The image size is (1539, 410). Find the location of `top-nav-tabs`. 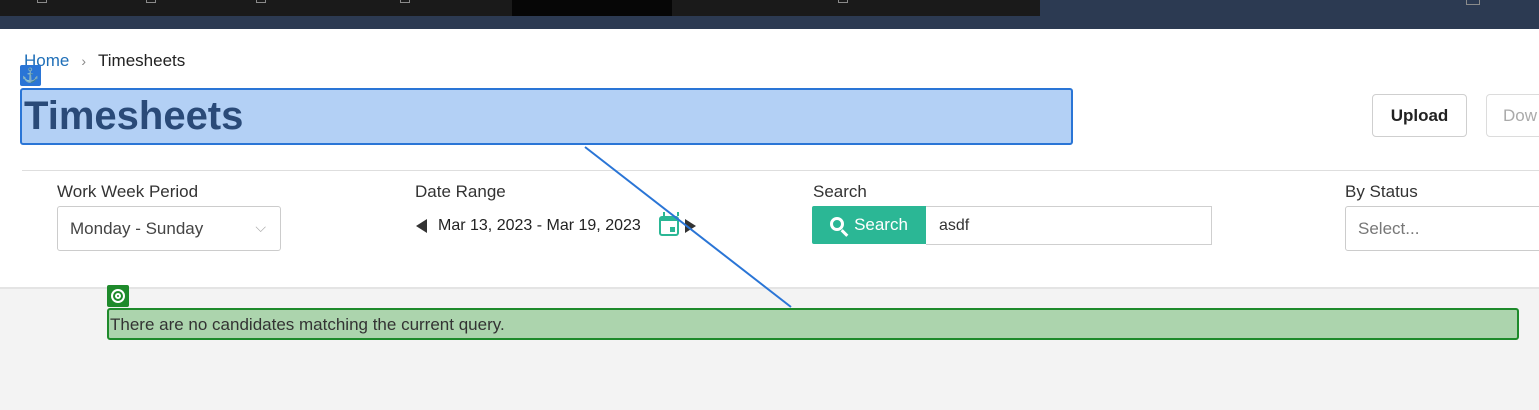

top-nav-tabs is located at coordinates (520, 8).